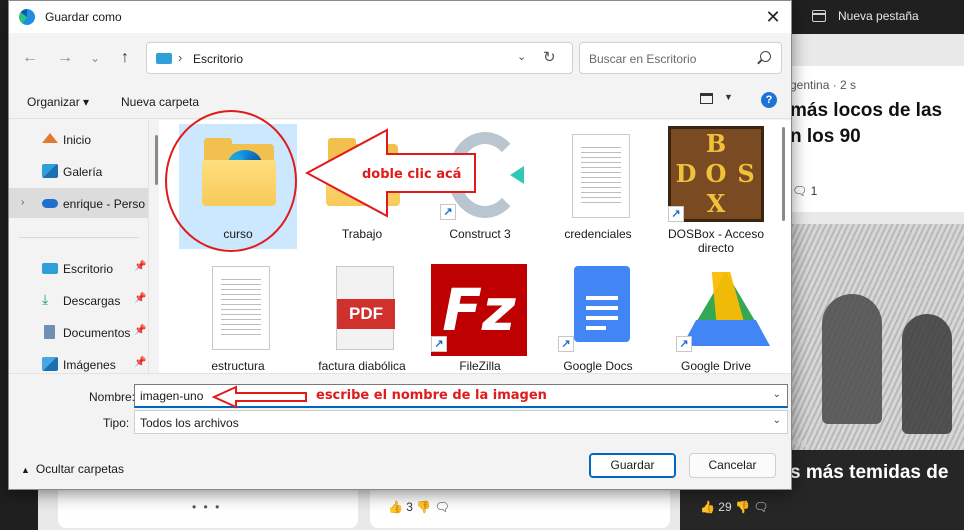  Describe the element at coordinates (632, 465) in the screenshot. I see `save-button: Guardar` at that location.